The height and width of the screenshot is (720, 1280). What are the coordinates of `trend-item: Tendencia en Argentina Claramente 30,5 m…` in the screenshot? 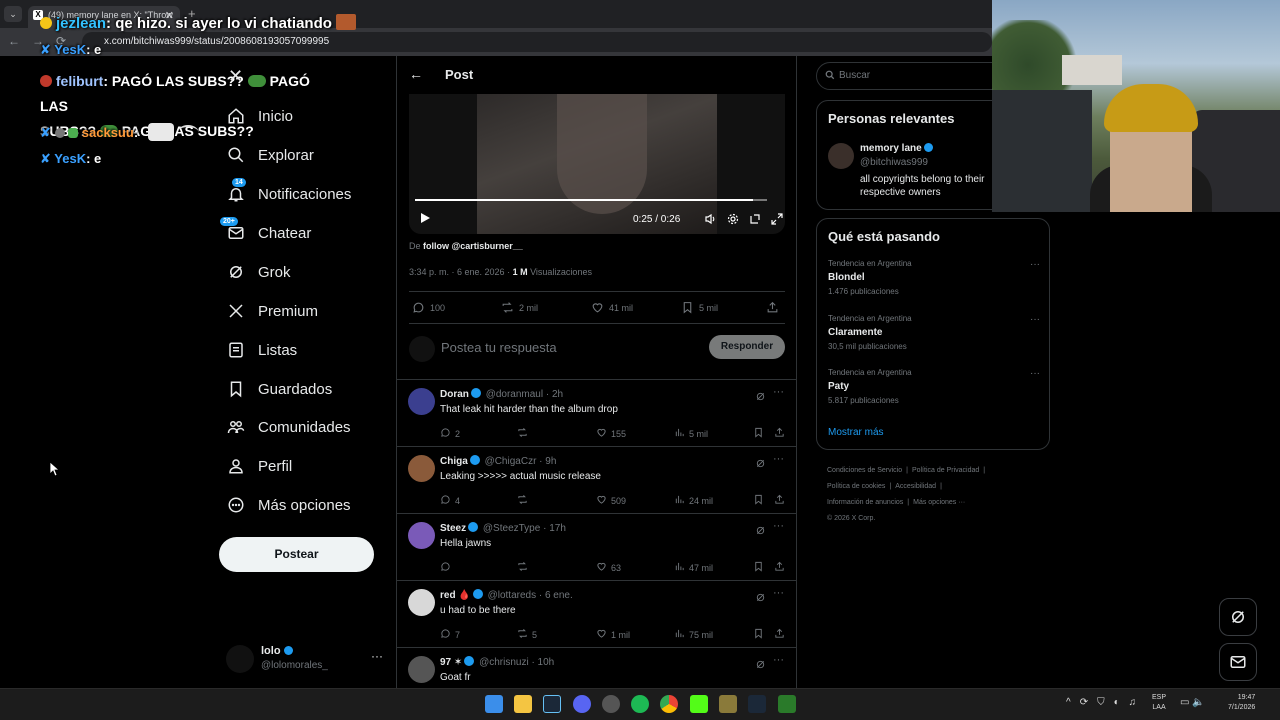 It's located at (934, 332).